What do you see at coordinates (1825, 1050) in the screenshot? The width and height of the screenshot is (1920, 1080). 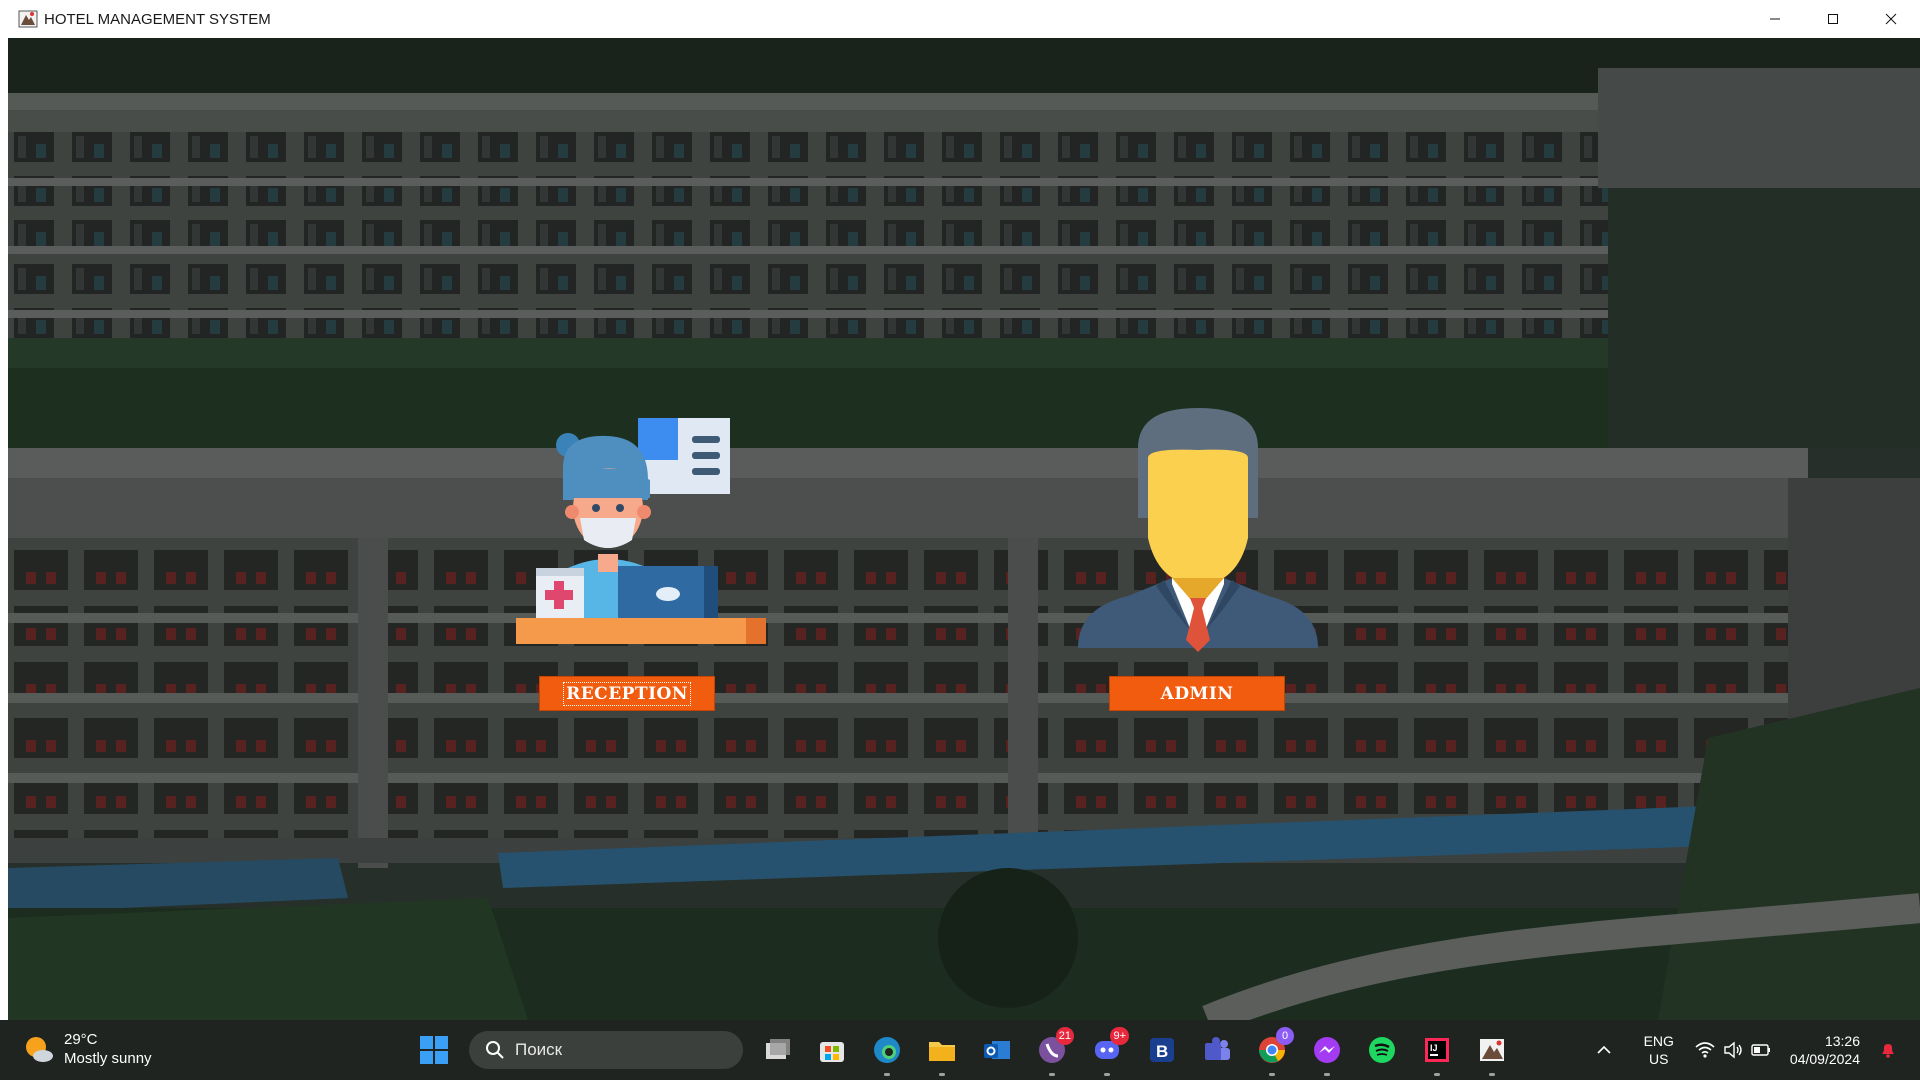 I see `clock: 13:26 04/09/2024` at bounding box center [1825, 1050].